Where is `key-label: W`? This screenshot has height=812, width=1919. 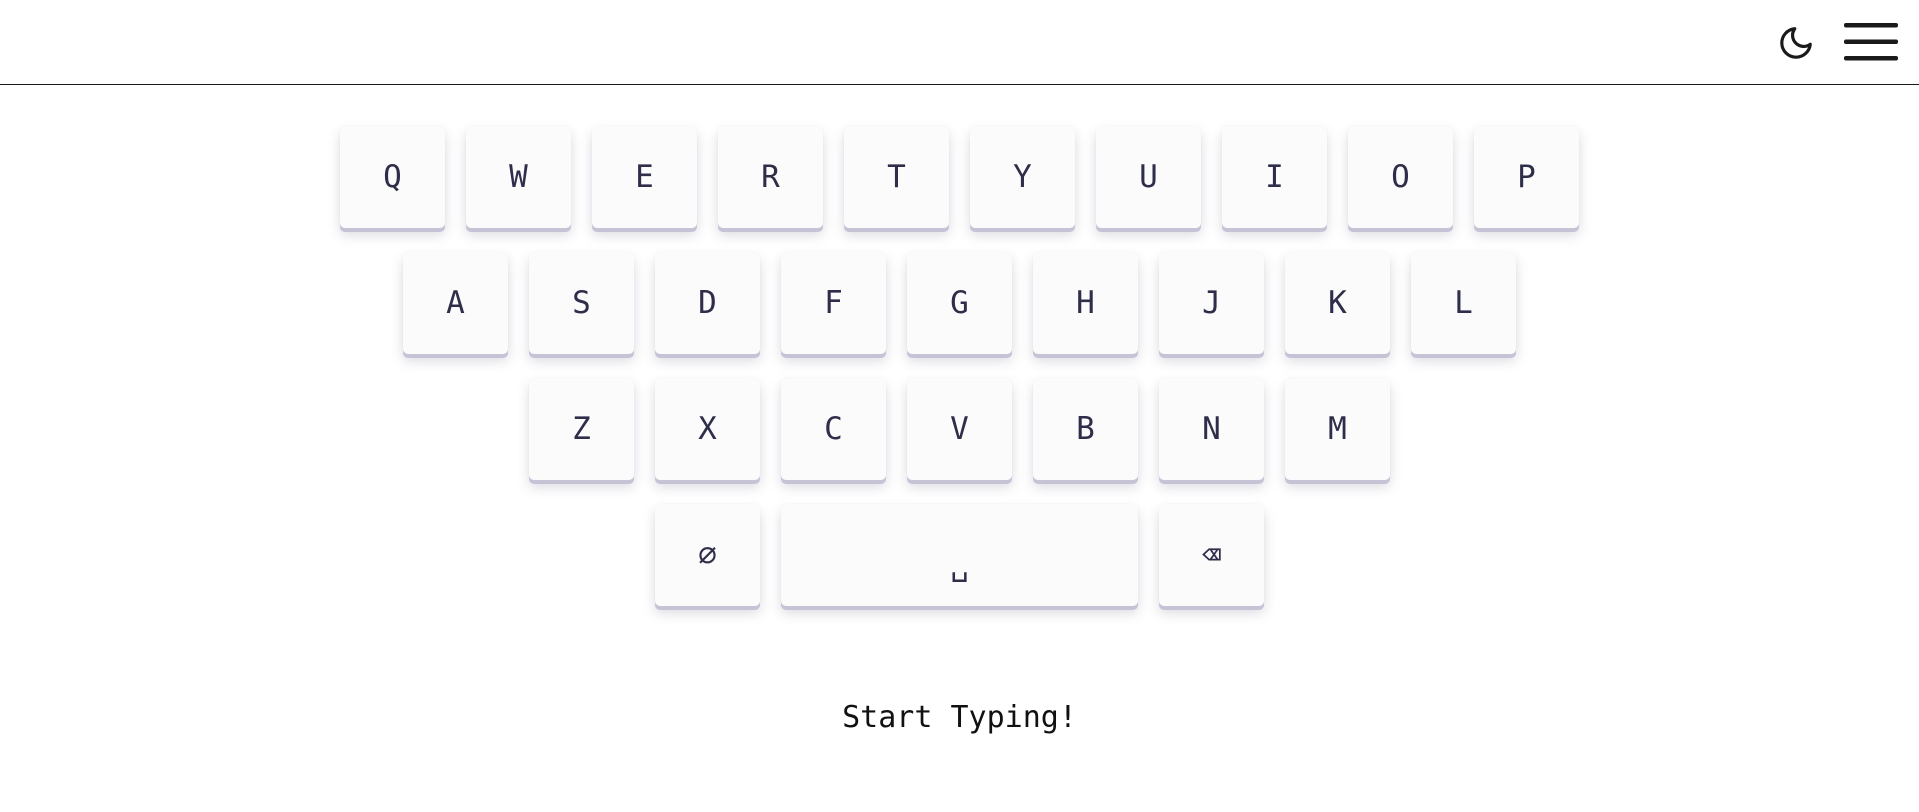 key-label: W is located at coordinates (518, 177).